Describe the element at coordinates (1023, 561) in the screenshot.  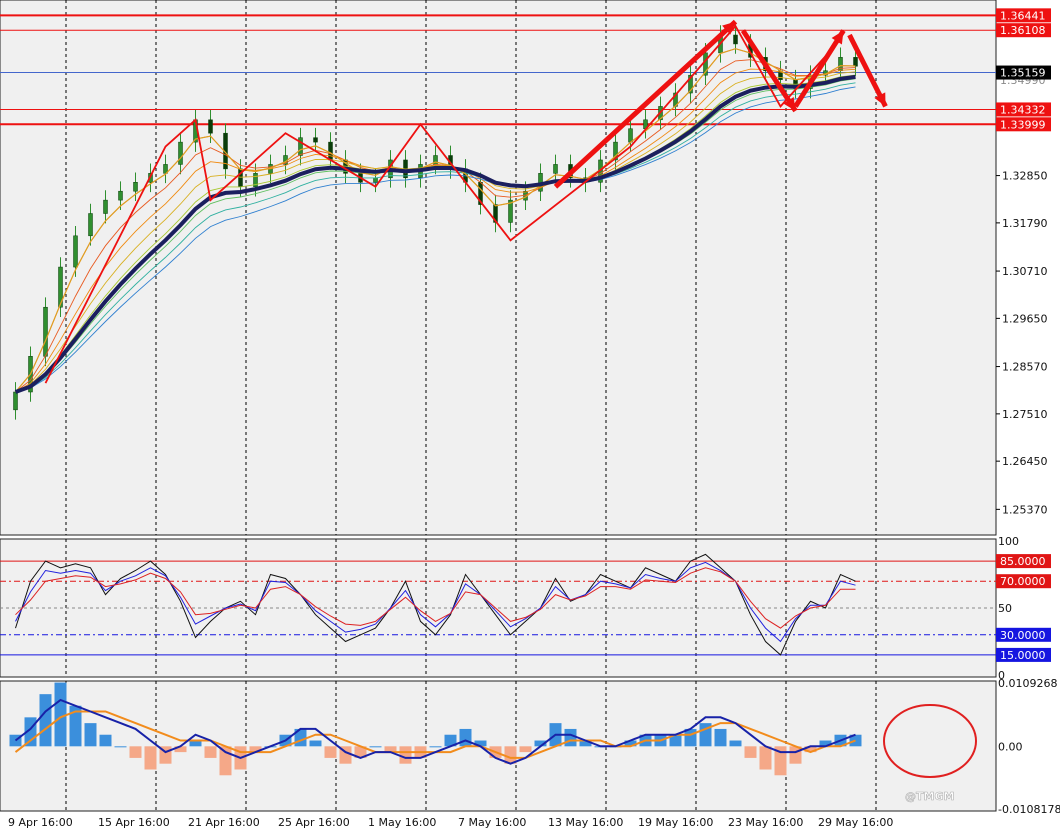
I see `stochastic-level-label: 85.0000` at that location.